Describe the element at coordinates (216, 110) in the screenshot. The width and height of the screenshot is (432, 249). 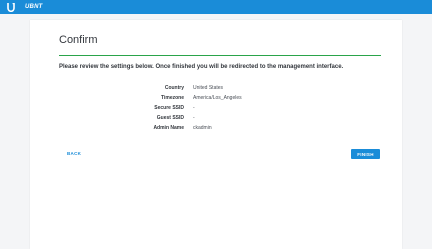
I see `setting-row-secure-ssid: Secure SSID -` at that location.